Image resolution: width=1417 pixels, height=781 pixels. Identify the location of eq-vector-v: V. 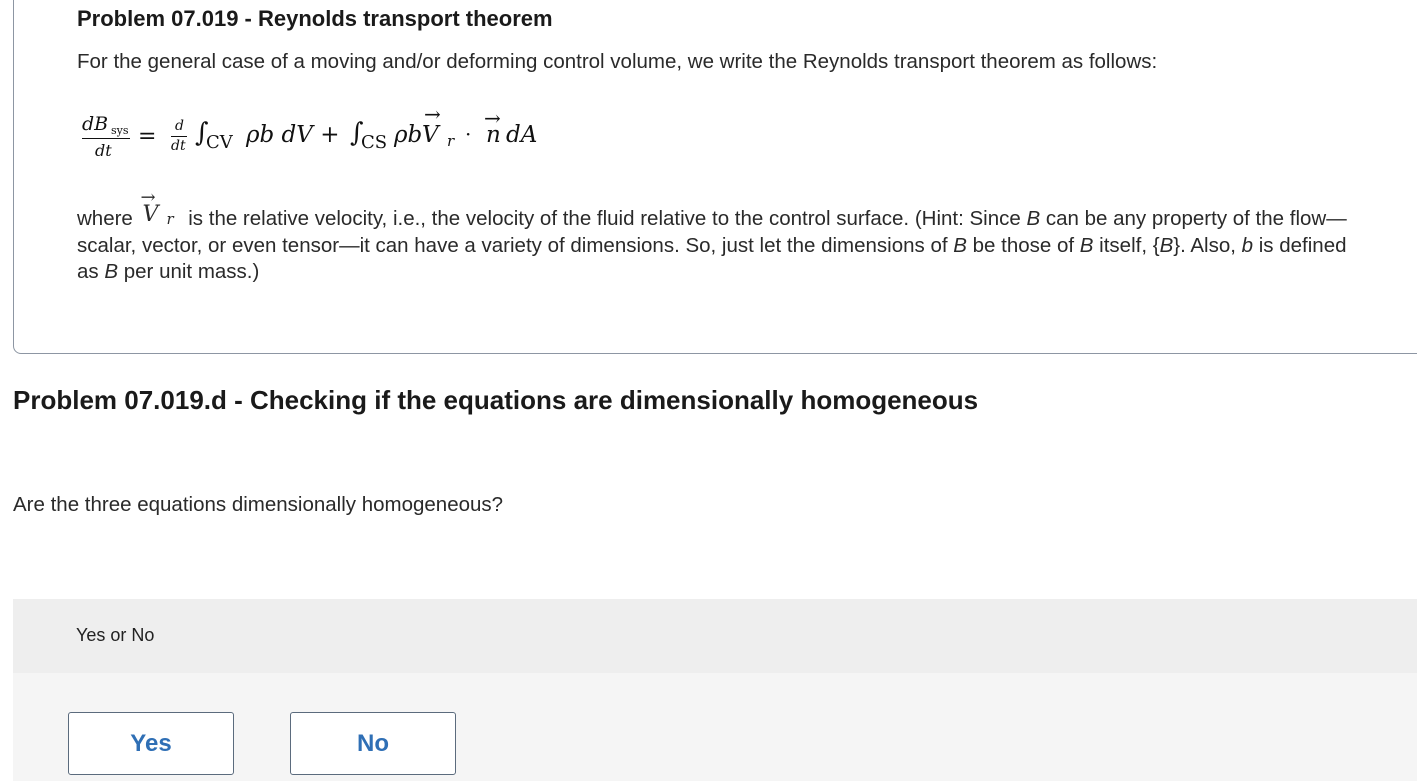
(430, 135).